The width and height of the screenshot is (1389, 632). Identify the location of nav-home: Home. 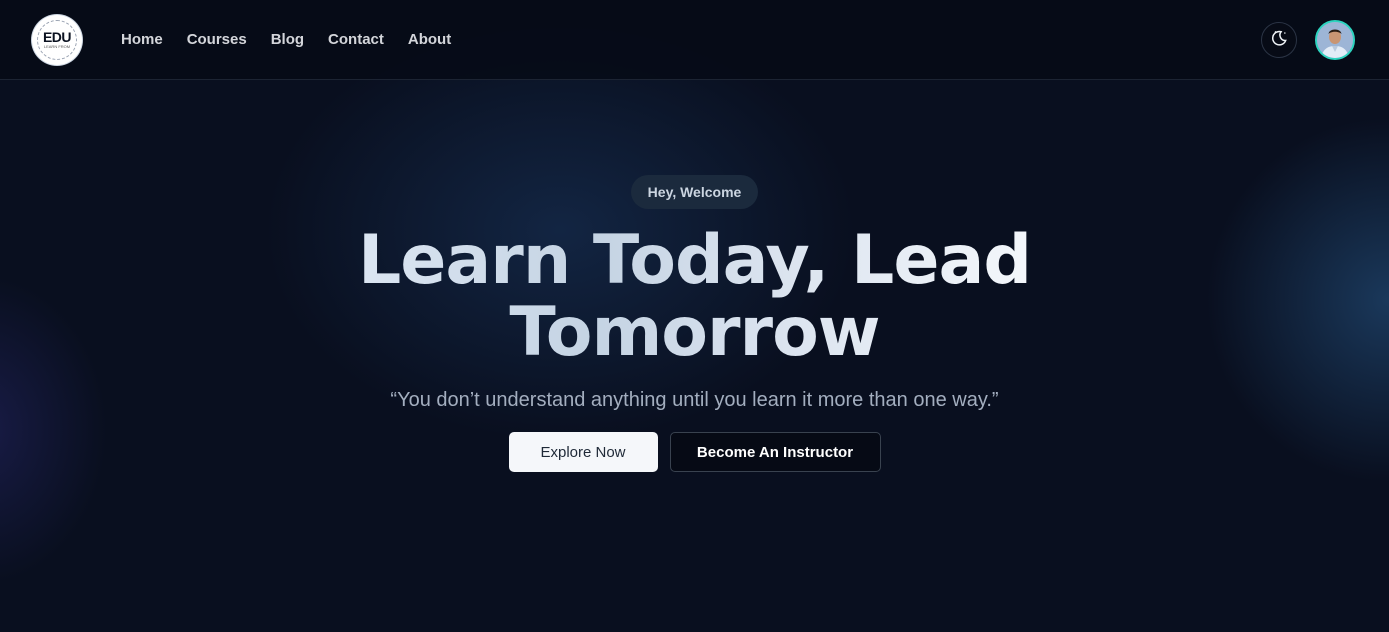
(142, 39).